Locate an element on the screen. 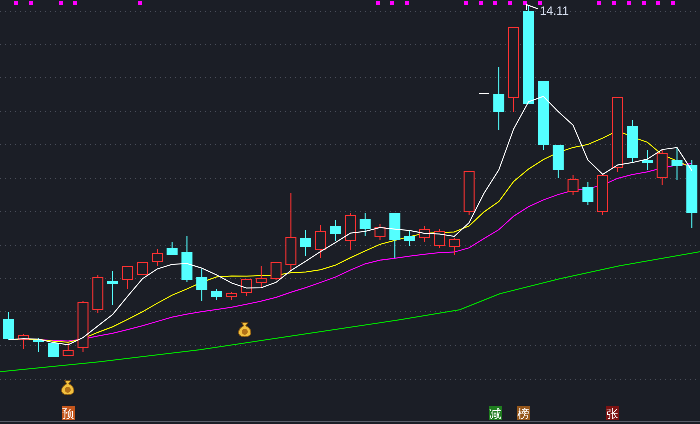 The image size is (700, 424). signal-badge: 张 is located at coordinates (612, 413).